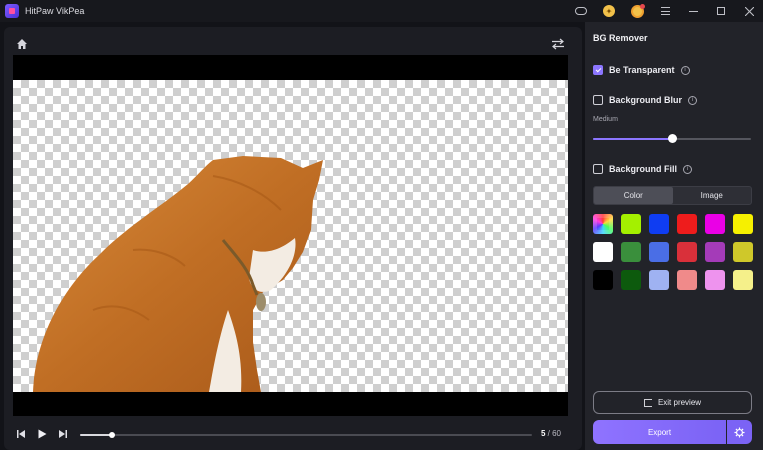 This screenshot has height=450, width=763. What do you see at coordinates (603, 224) in the screenshot?
I see `custom-color-swatch` at bounding box center [603, 224].